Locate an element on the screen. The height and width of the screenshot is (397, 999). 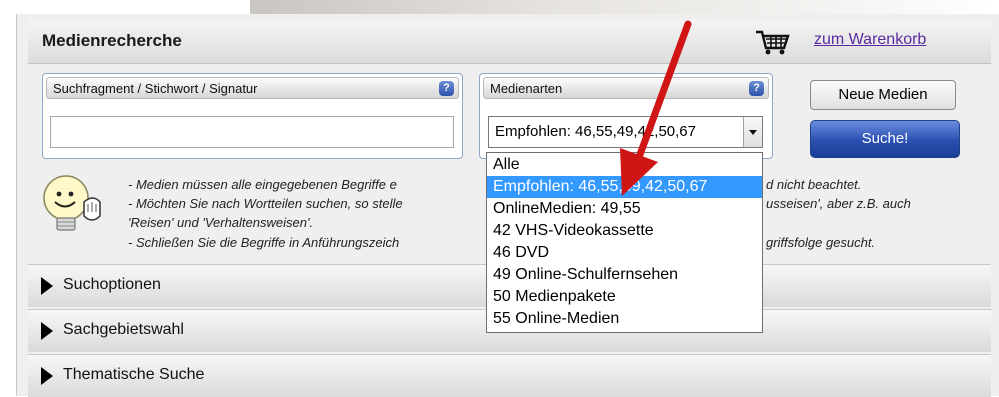
dropdown-option-highlighted: Empfohlen: 46,55,49,42,50,67 is located at coordinates (624, 187).